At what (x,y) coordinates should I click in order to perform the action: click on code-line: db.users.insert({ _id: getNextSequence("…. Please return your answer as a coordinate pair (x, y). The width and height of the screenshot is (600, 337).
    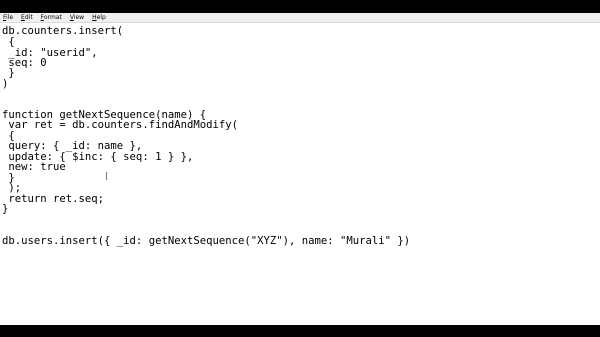
    Looking at the image, I should click on (206, 241).